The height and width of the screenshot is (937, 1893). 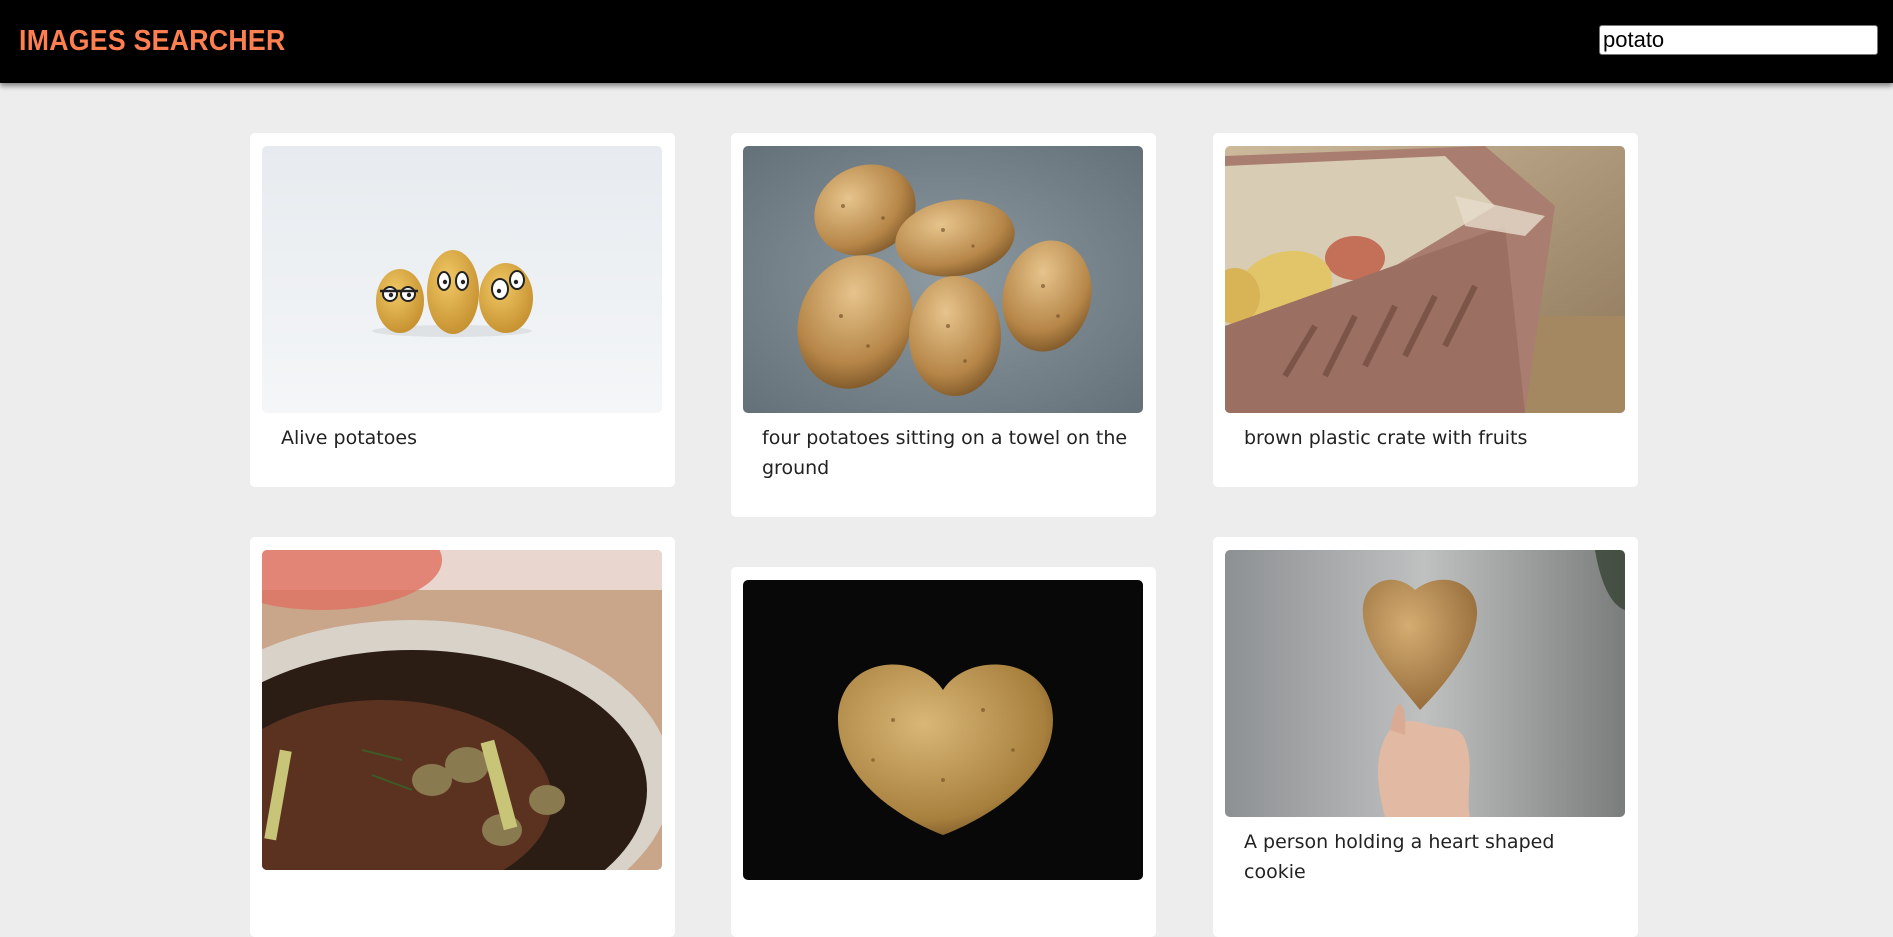 What do you see at coordinates (1386, 438) in the screenshot?
I see `result-caption: brown plastic crate with fruits` at bounding box center [1386, 438].